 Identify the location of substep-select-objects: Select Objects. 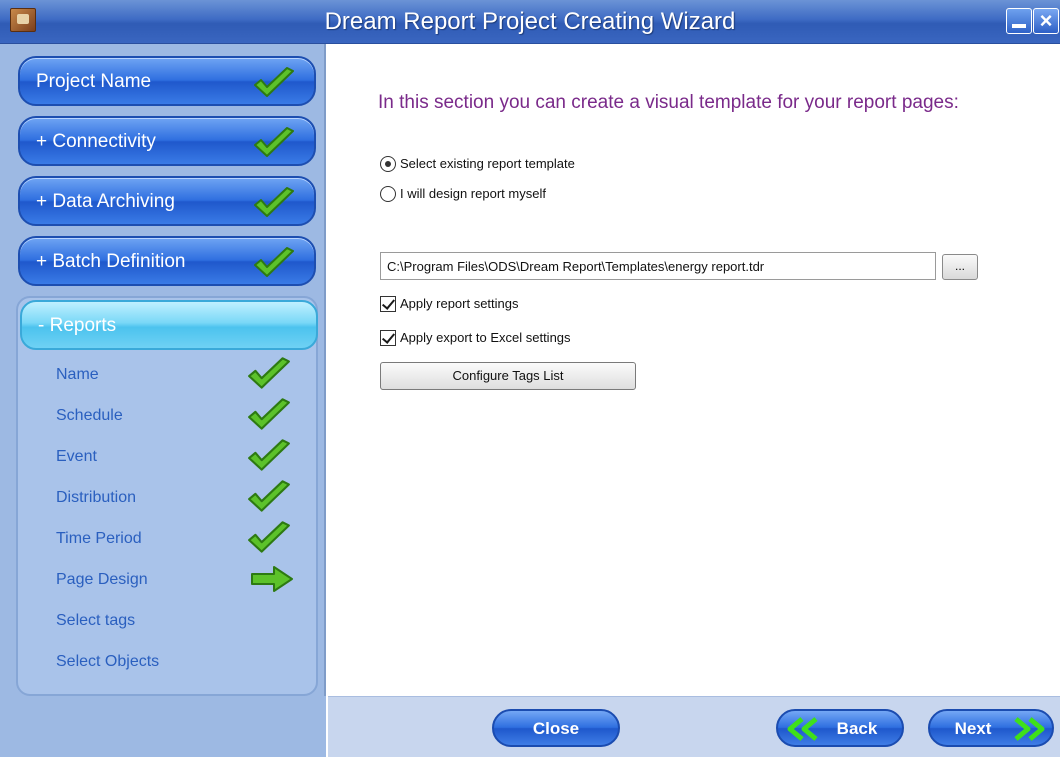
(171, 663).